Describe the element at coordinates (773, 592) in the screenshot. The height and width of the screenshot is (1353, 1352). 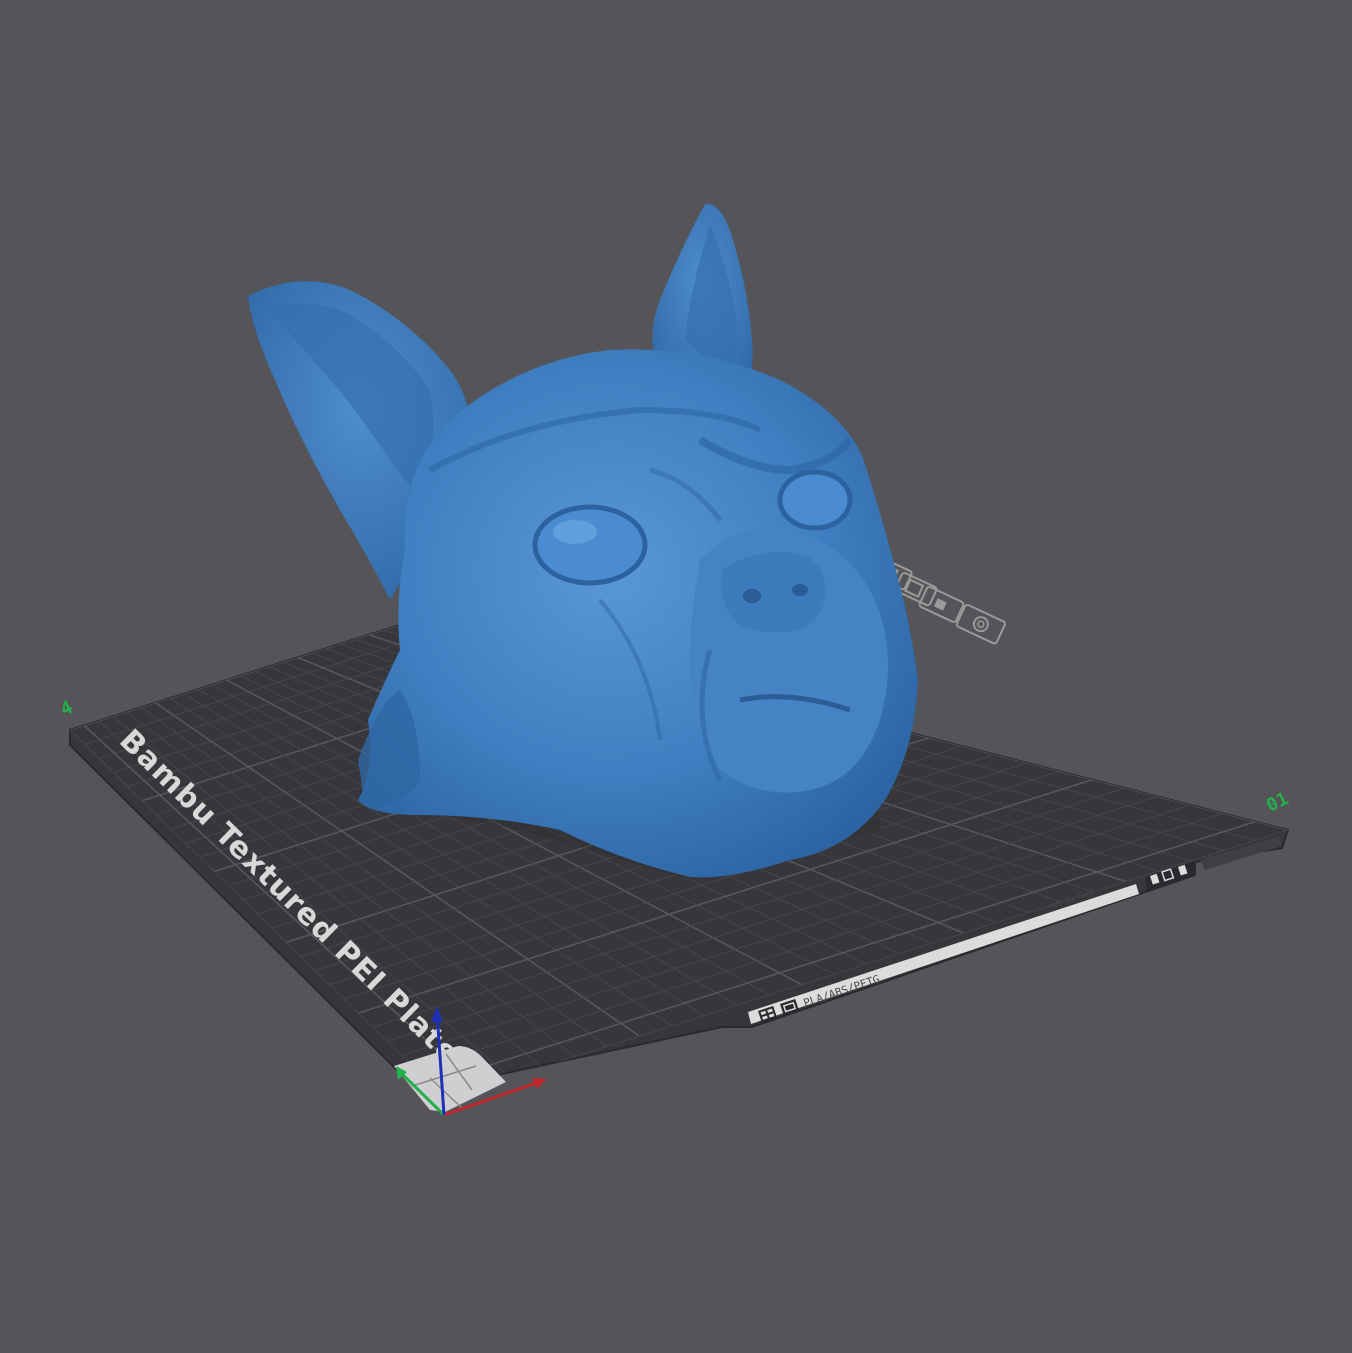
I see `nose` at that location.